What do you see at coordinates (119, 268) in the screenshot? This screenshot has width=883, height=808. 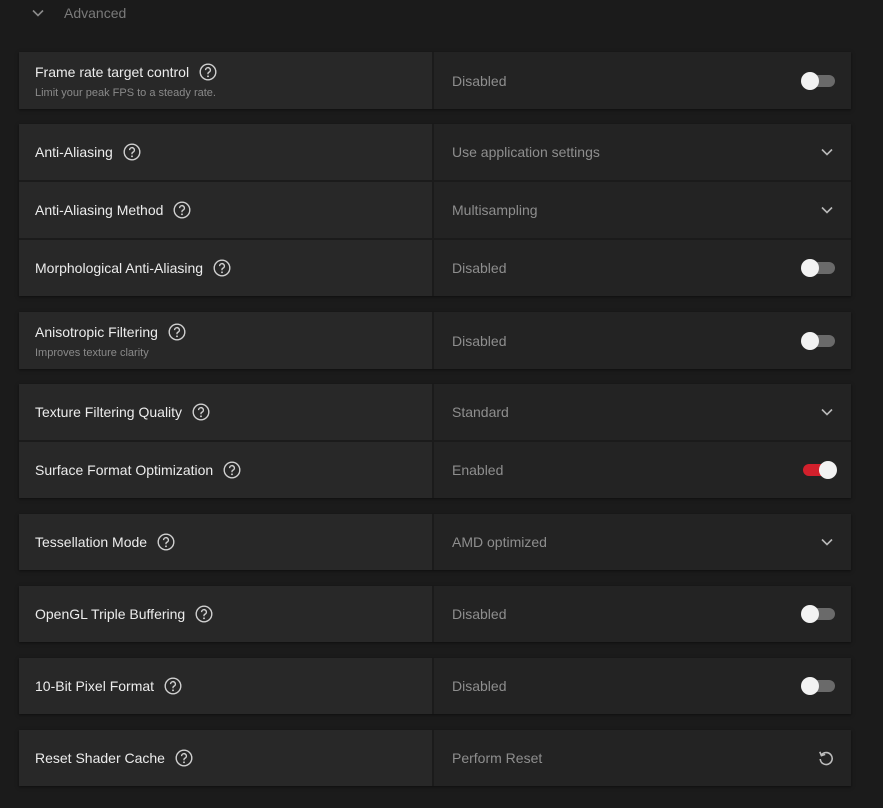 I see `setting-label: Morphological Anti-Aliasing` at bounding box center [119, 268].